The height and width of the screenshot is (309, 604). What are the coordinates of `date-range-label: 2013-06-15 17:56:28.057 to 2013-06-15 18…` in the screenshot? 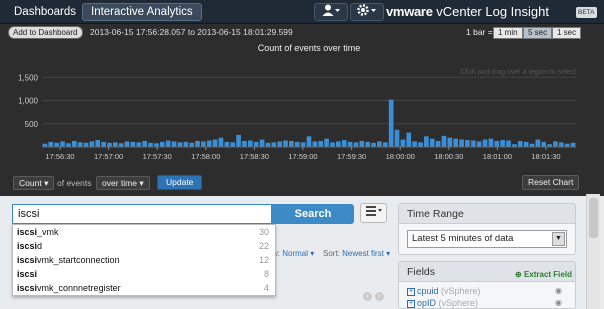 It's located at (191, 32).